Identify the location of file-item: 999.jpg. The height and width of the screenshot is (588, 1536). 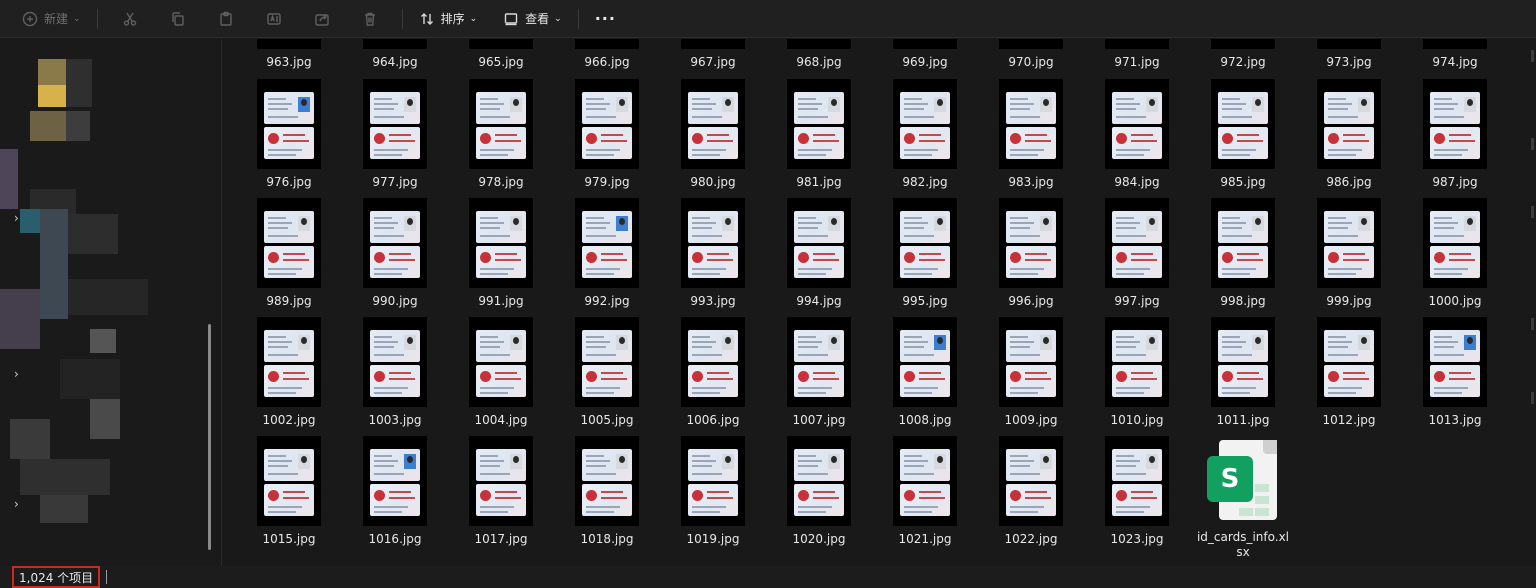
(1349, 253).